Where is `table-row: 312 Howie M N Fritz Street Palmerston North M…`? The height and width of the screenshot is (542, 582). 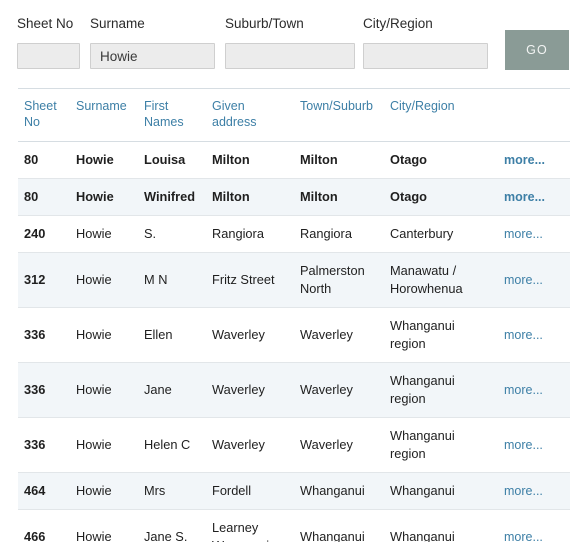 table-row: 312 Howie M N Fritz Street Palmerston North M… is located at coordinates (294, 280).